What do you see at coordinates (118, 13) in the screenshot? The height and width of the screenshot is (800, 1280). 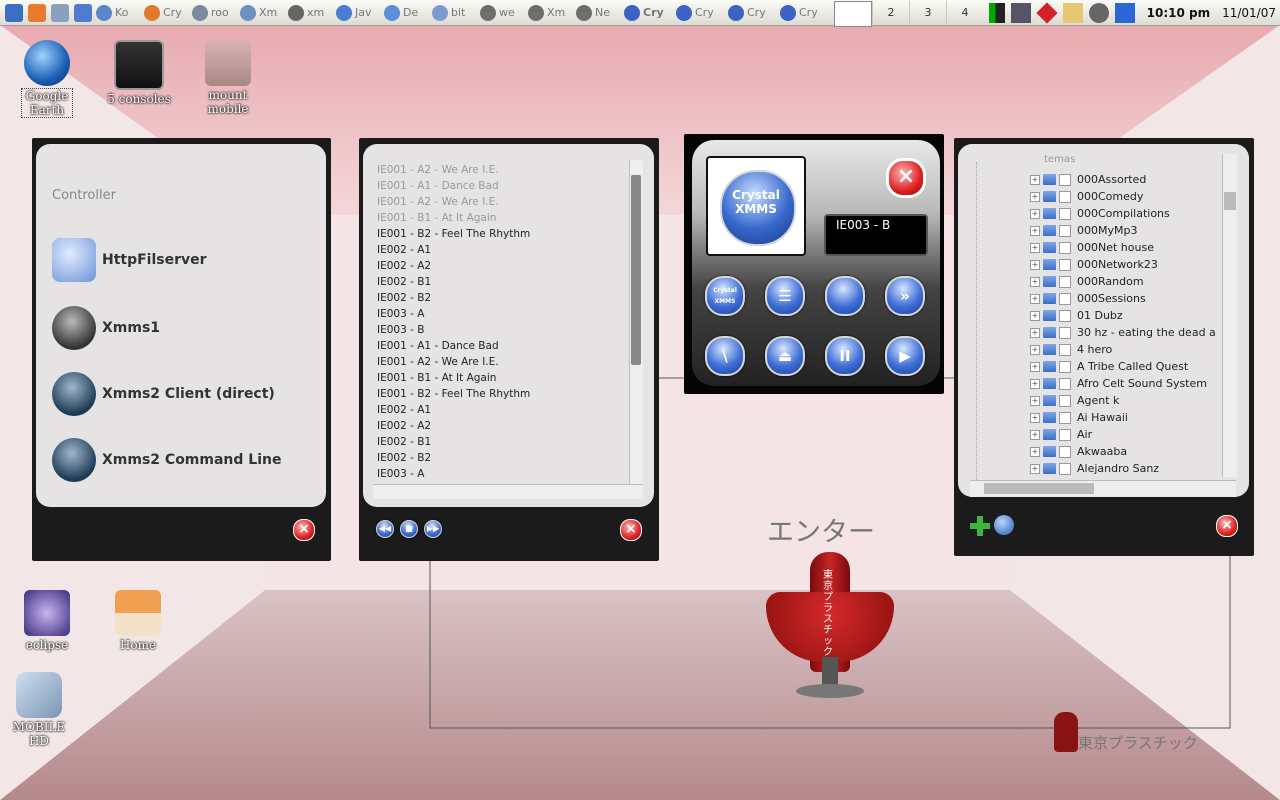 I see `taskbar-task: Ko` at bounding box center [118, 13].